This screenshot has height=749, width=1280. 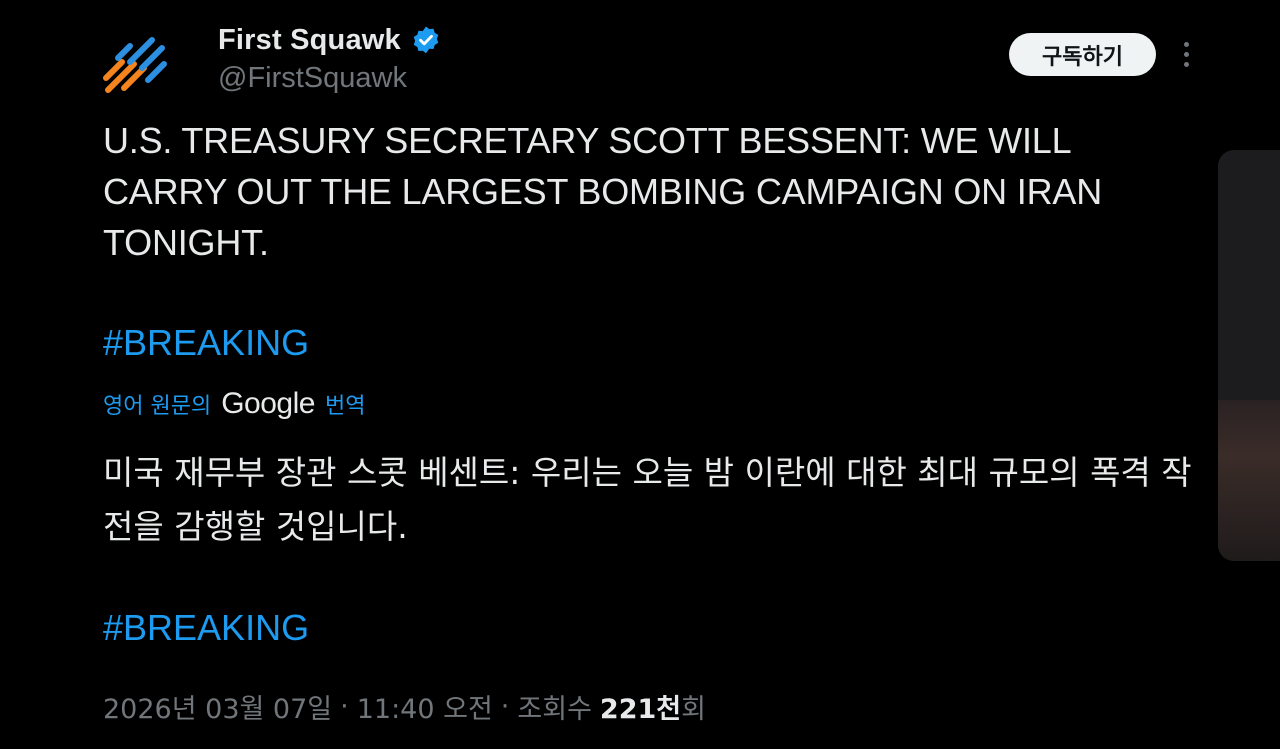 I want to click on author-name-row: First Squawk, so click(x=329, y=40).